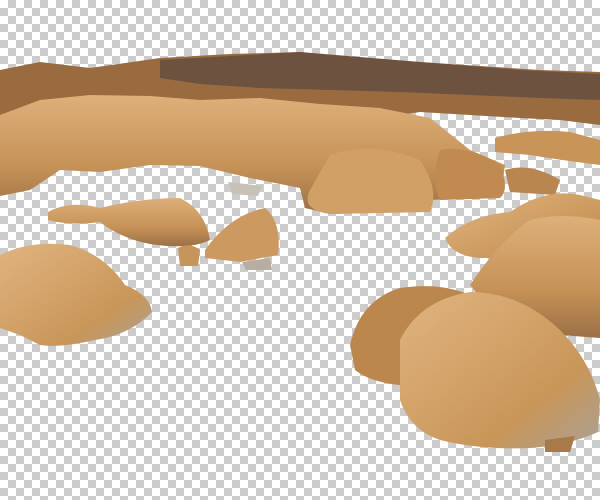  I want to click on left-foreground-boulder, so click(76, 294).